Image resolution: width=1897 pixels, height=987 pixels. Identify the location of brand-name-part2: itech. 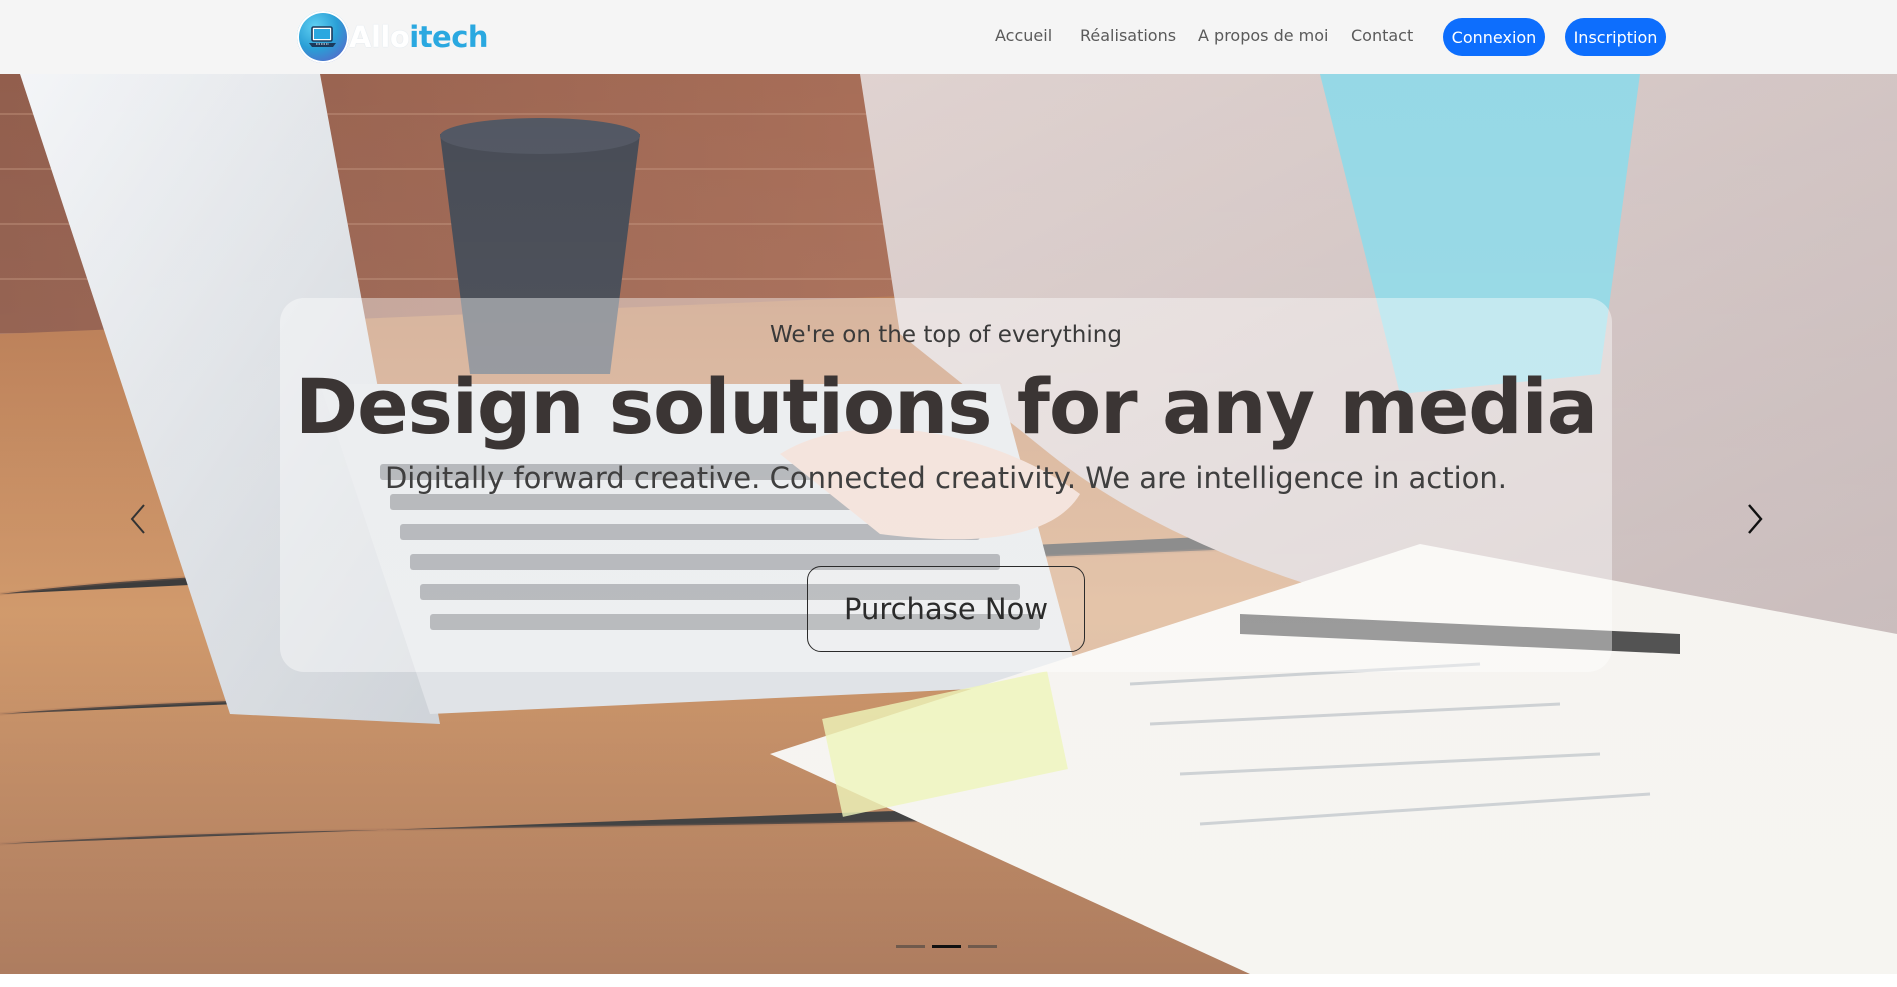
(449, 37).